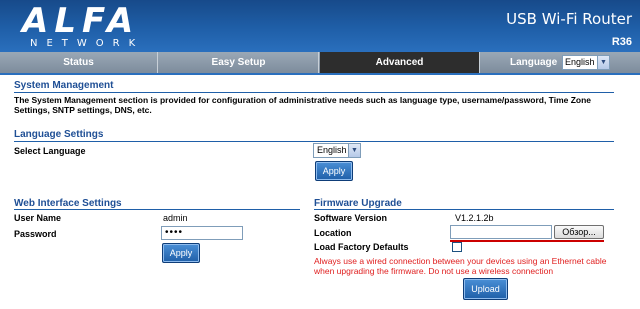 Image resolution: width=640 pixels, height=309 pixels. I want to click on top-language-select: English ▼, so click(586, 62).